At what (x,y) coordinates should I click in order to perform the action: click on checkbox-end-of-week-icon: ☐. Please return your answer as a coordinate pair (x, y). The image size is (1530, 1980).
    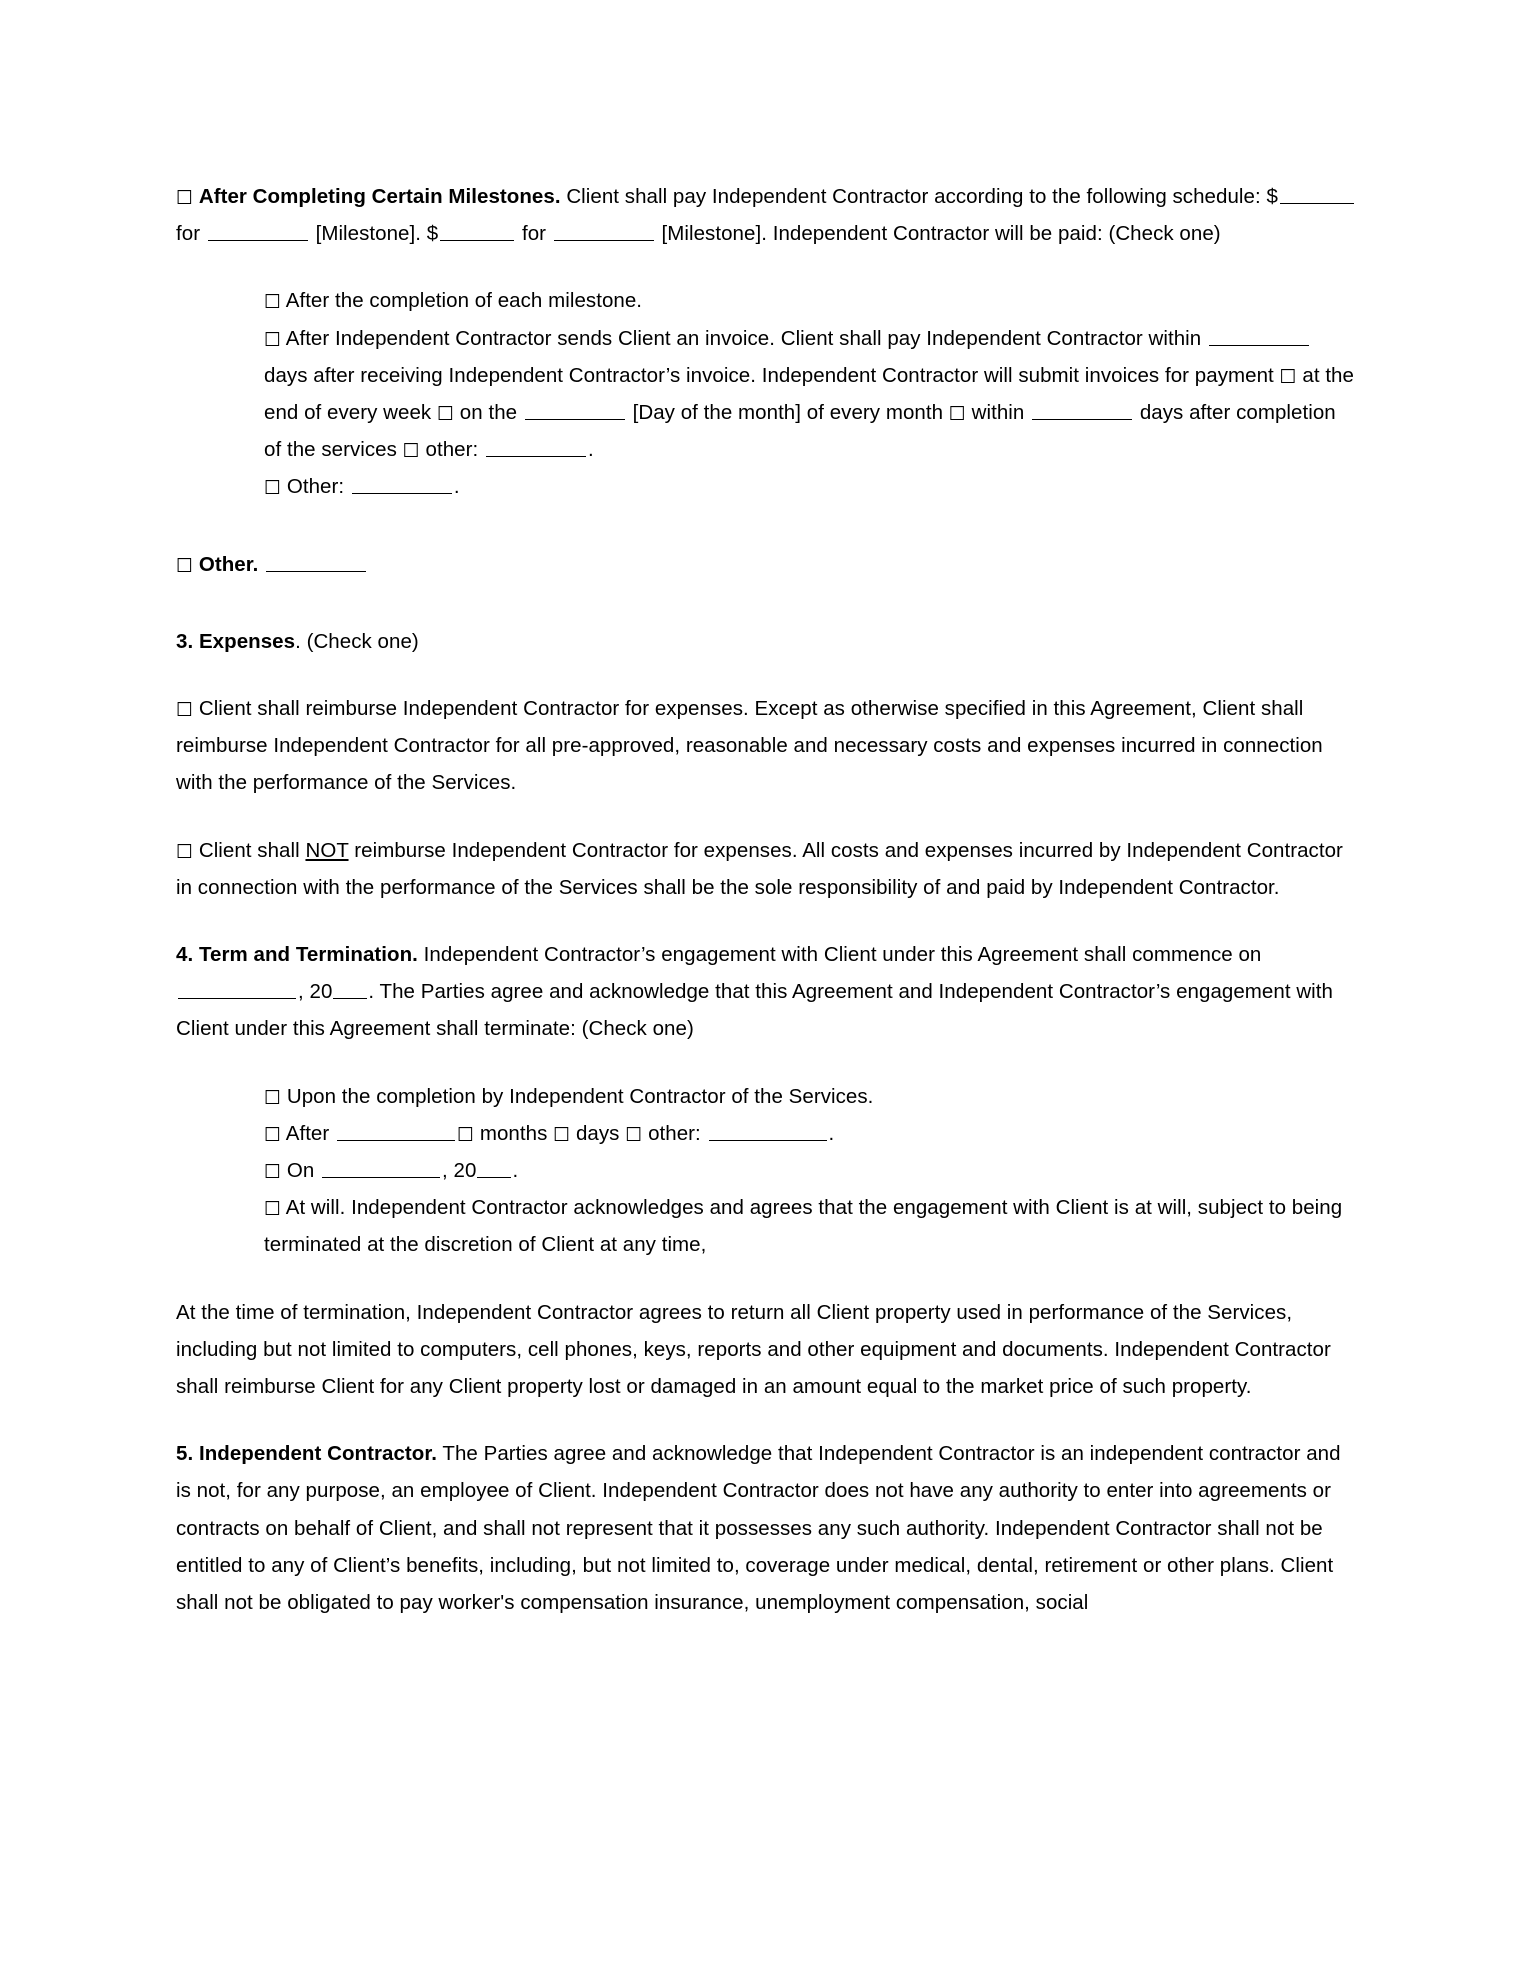
    Looking at the image, I should click on (1288, 377).